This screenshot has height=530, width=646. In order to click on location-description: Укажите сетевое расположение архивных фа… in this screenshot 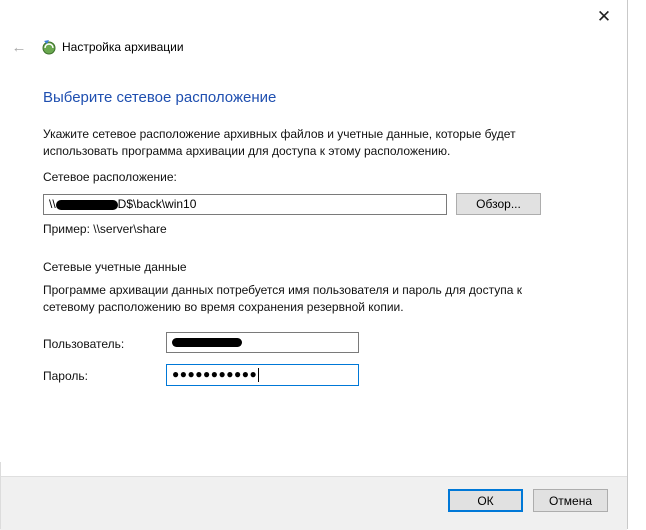, I will do `click(279, 142)`.